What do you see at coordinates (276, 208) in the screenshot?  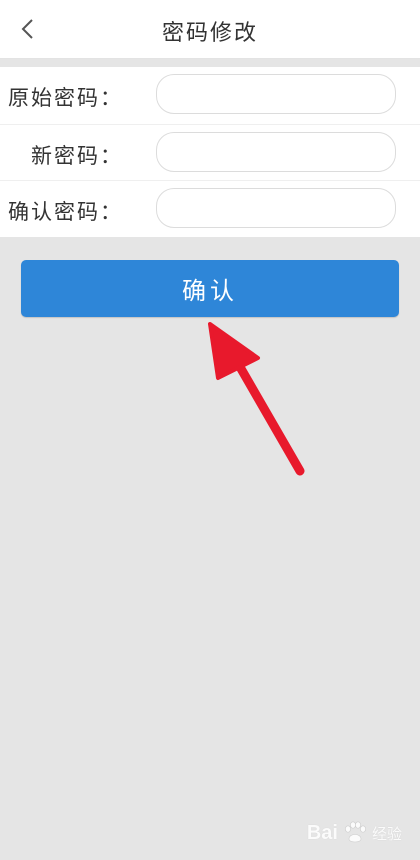 I see `confirm-password-input` at bounding box center [276, 208].